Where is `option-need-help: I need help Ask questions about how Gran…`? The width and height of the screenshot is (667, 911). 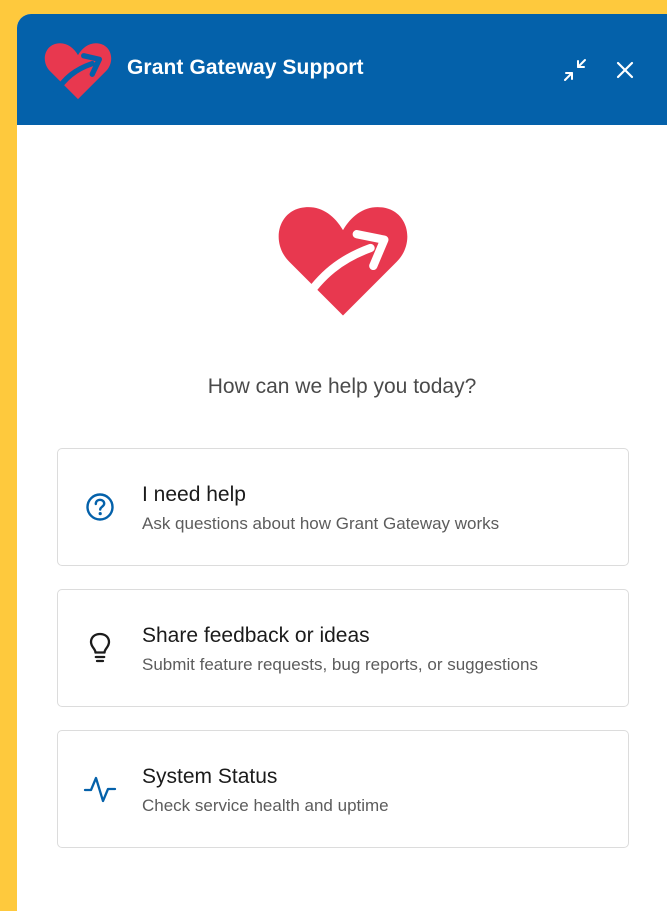
option-need-help: I need help Ask questions about how Gran… is located at coordinates (343, 507).